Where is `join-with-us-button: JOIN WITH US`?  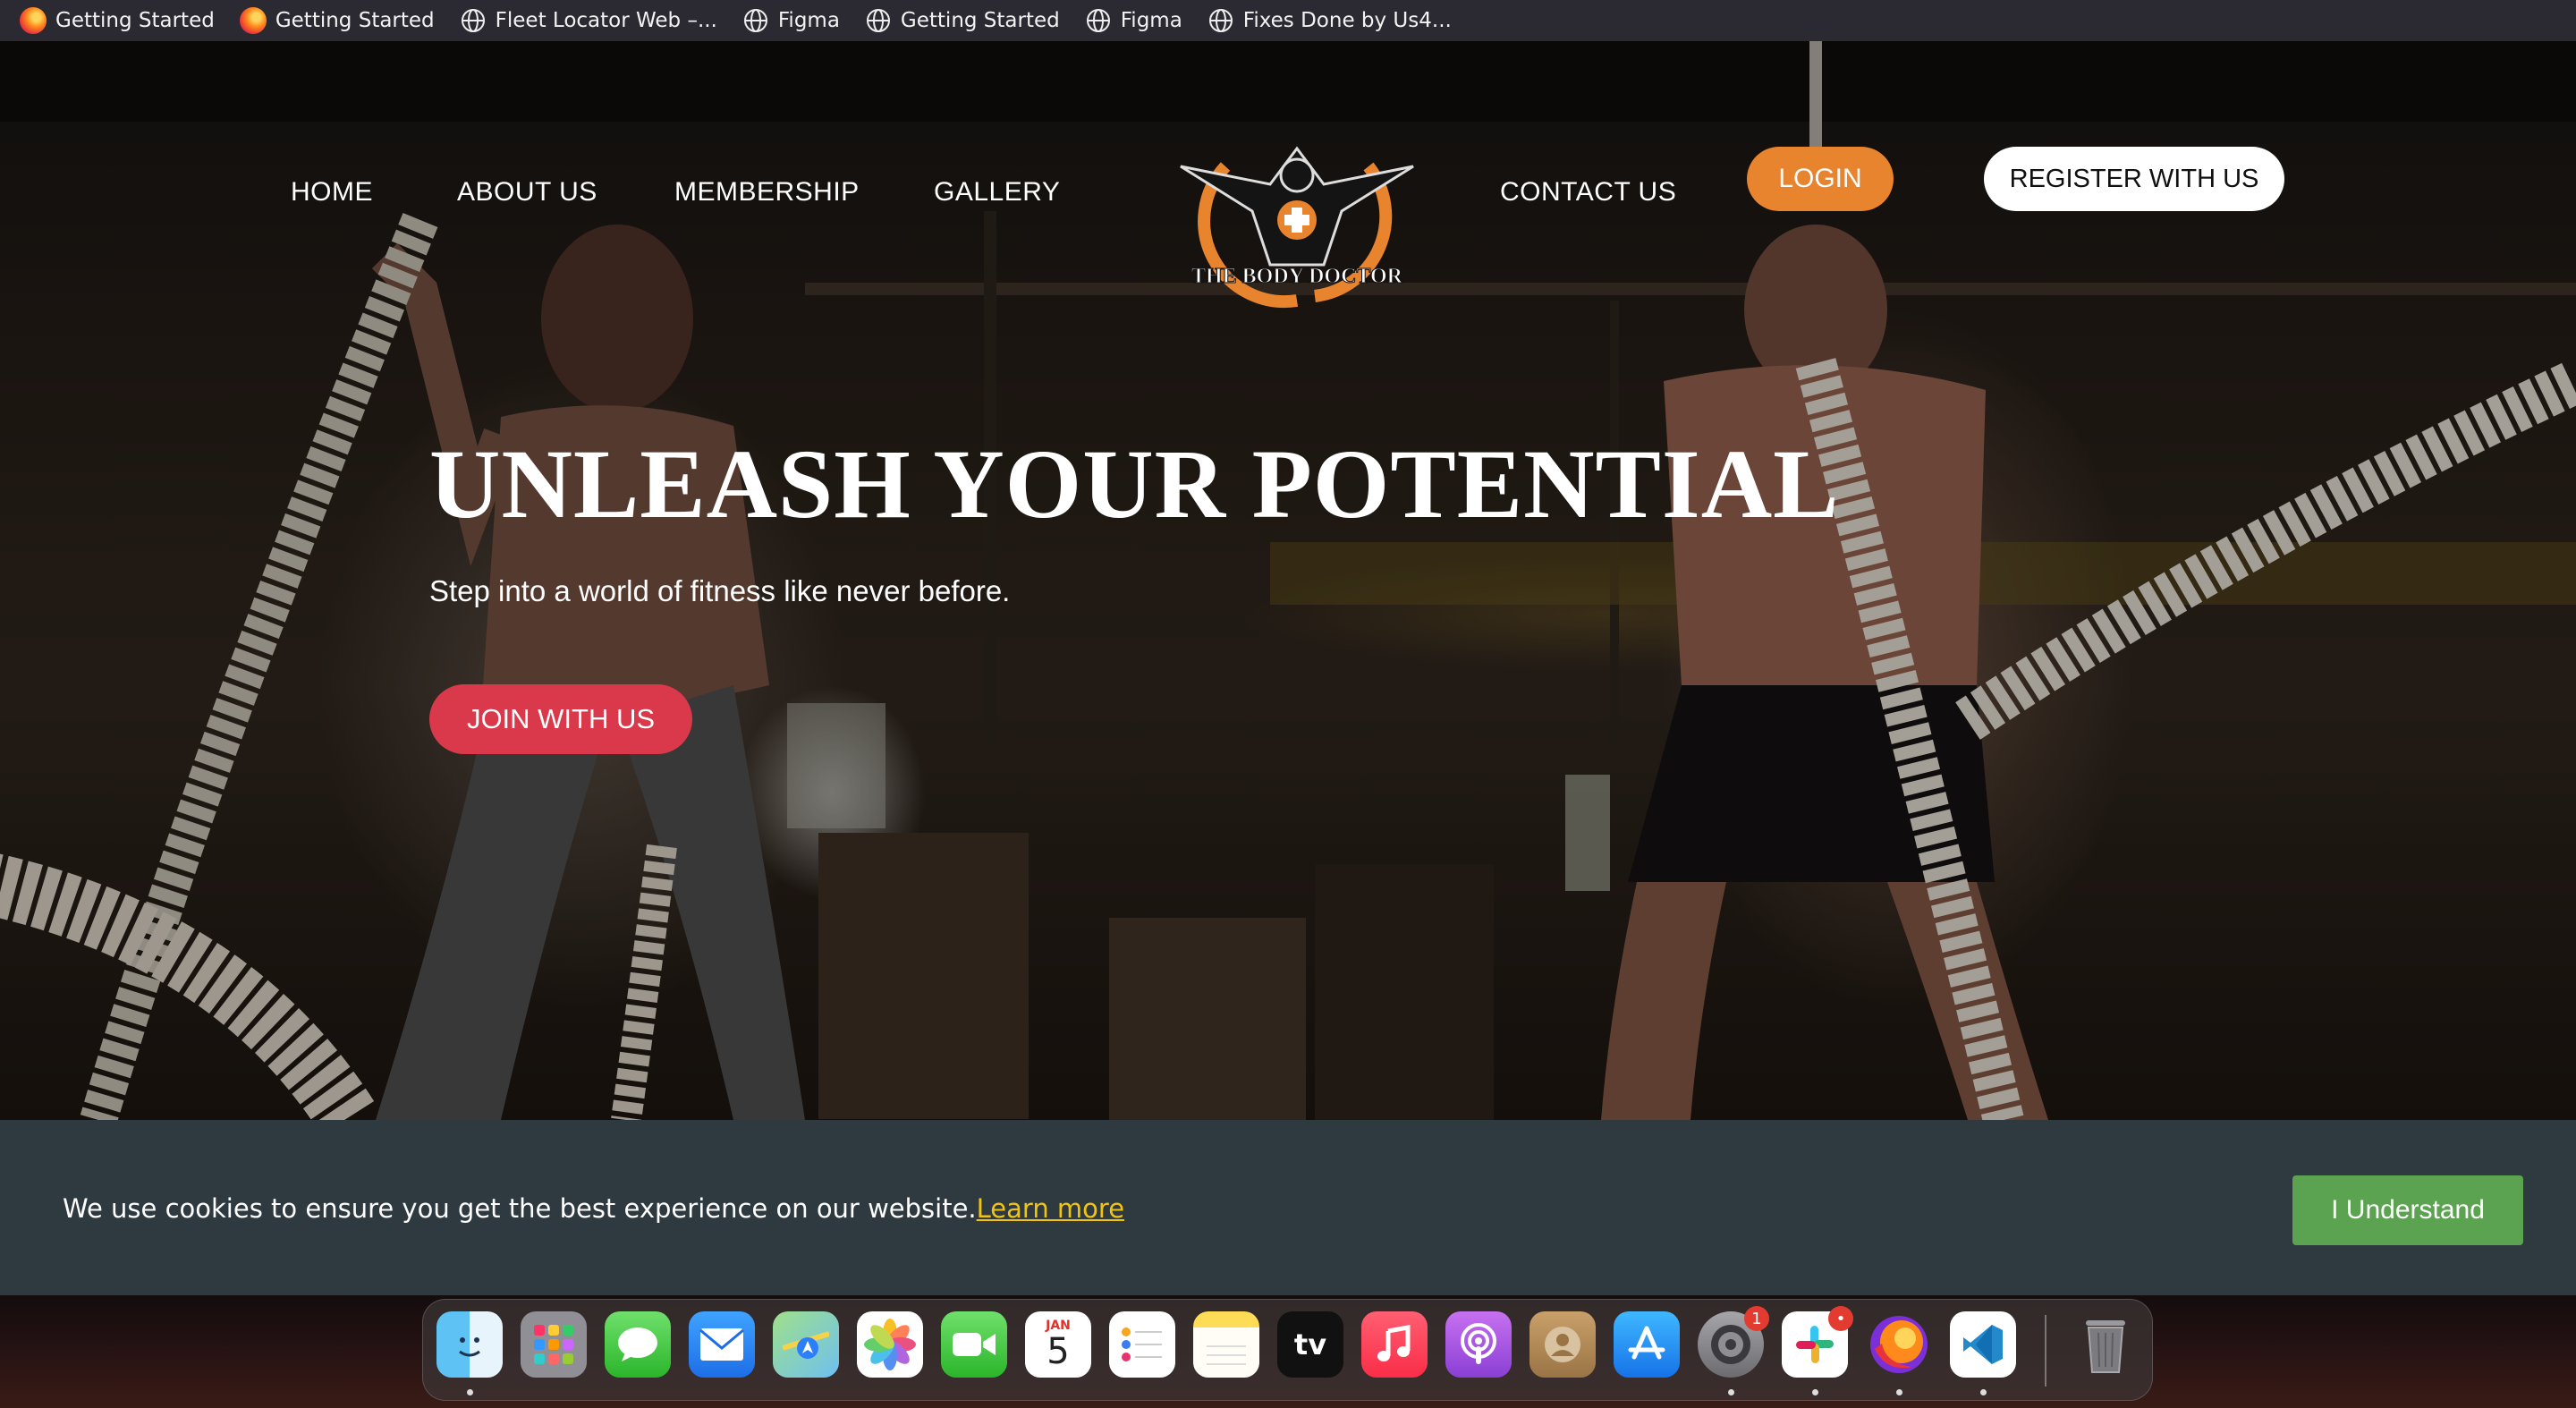 join-with-us-button: JOIN WITH US is located at coordinates (560, 719).